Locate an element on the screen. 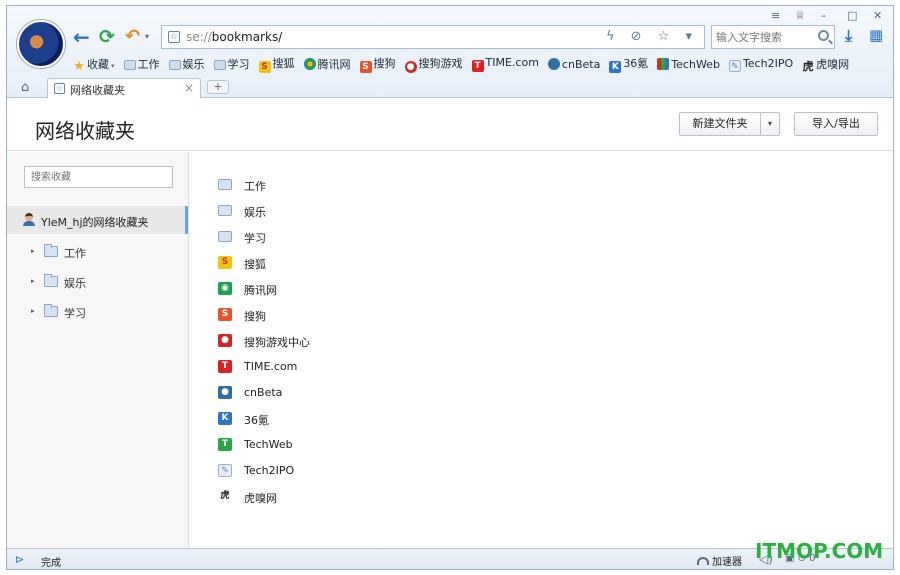  sidebar-item-label: 工作 is located at coordinates (75, 253).